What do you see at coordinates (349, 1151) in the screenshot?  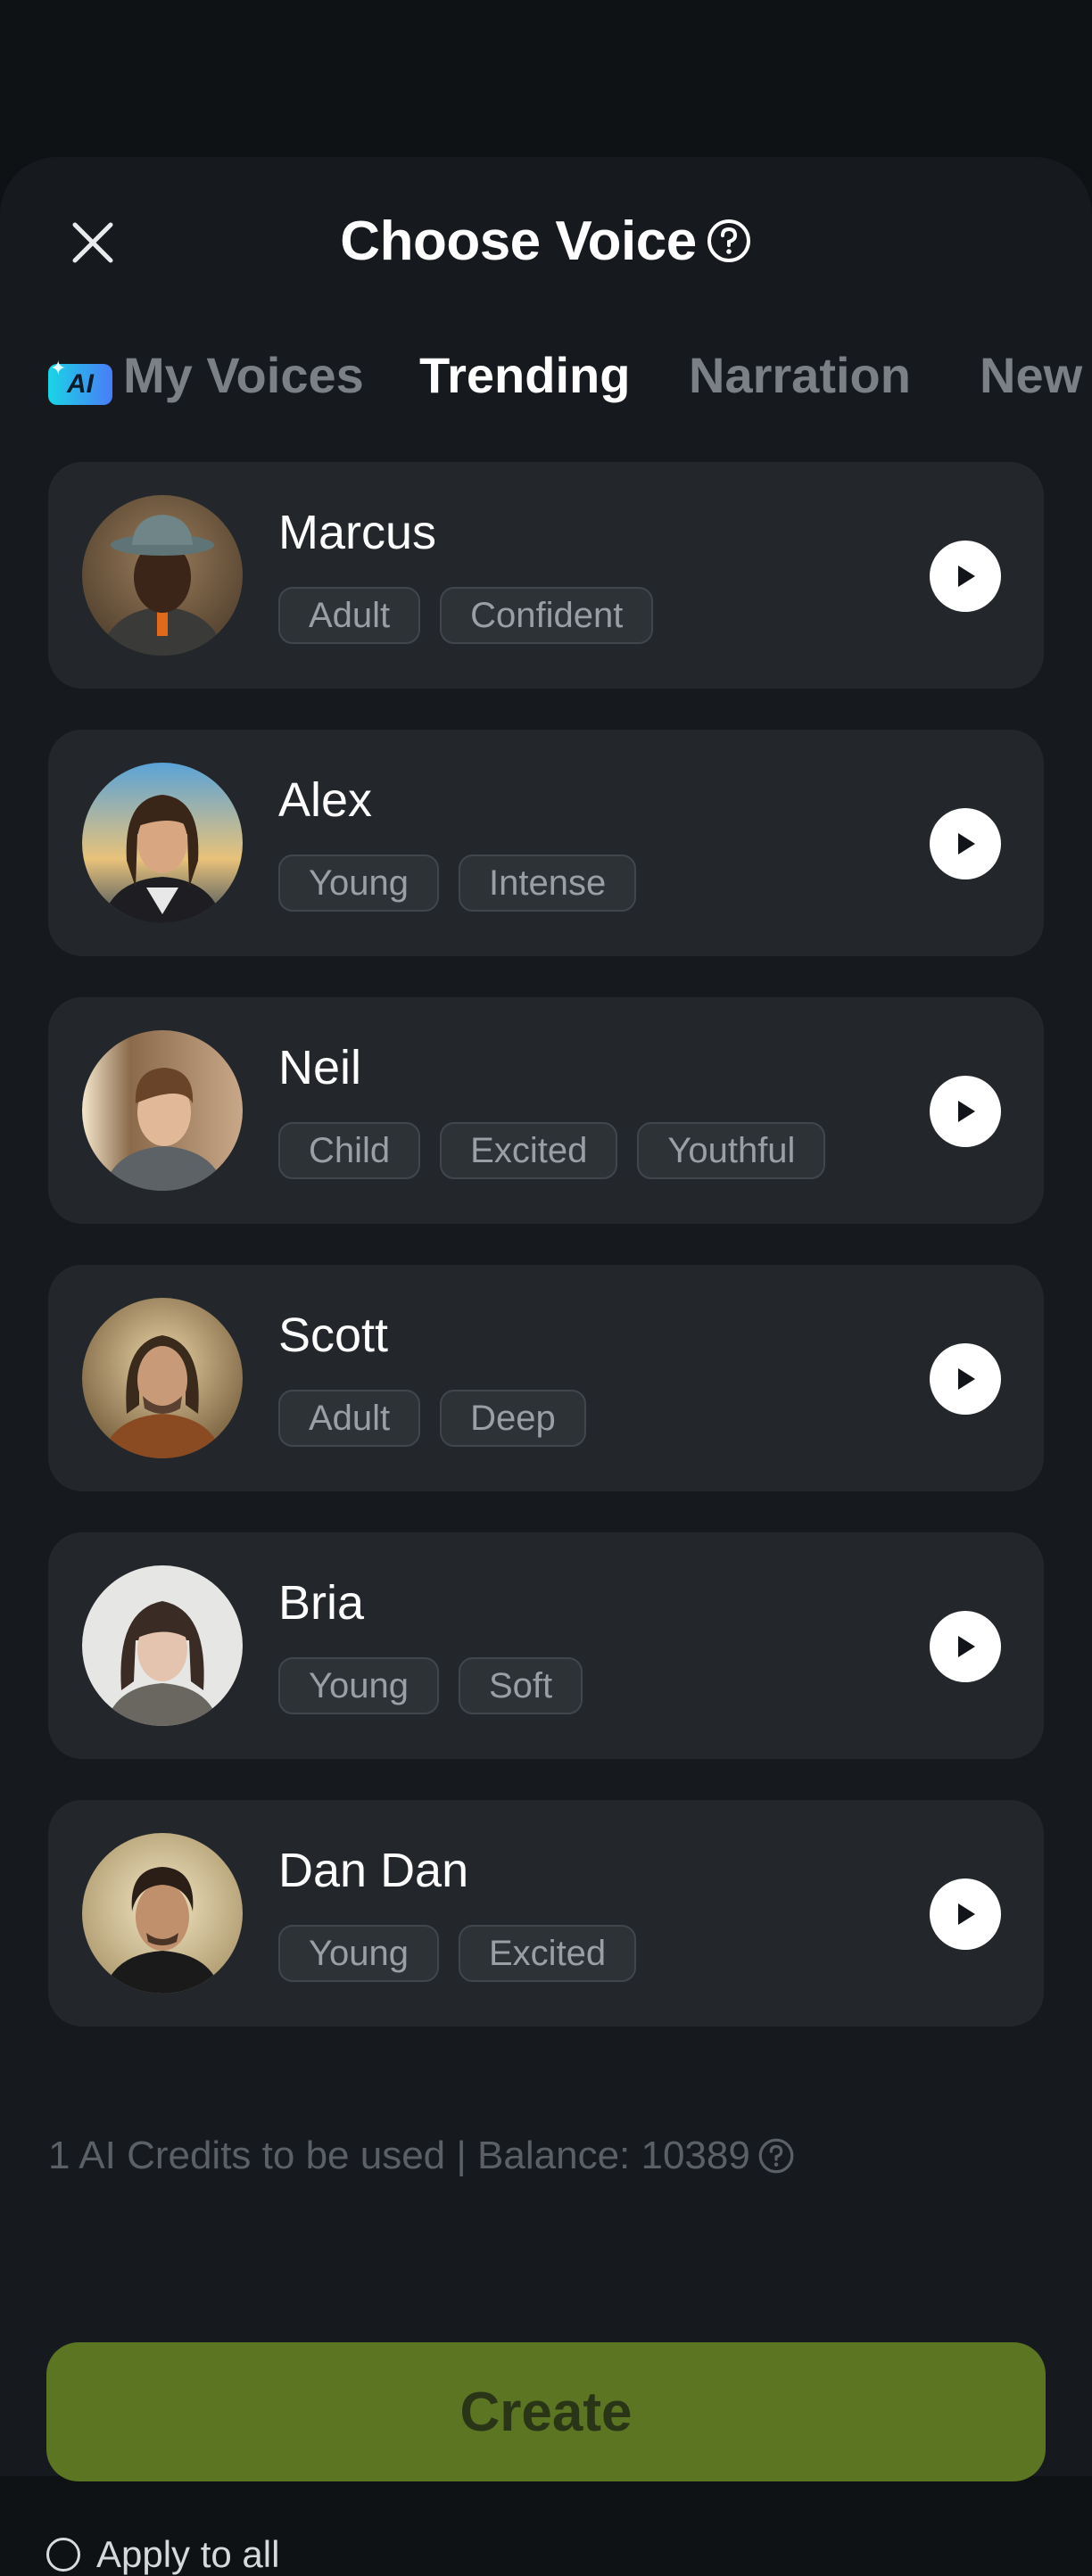 I see `voice-tag: Child` at bounding box center [349, 1151].